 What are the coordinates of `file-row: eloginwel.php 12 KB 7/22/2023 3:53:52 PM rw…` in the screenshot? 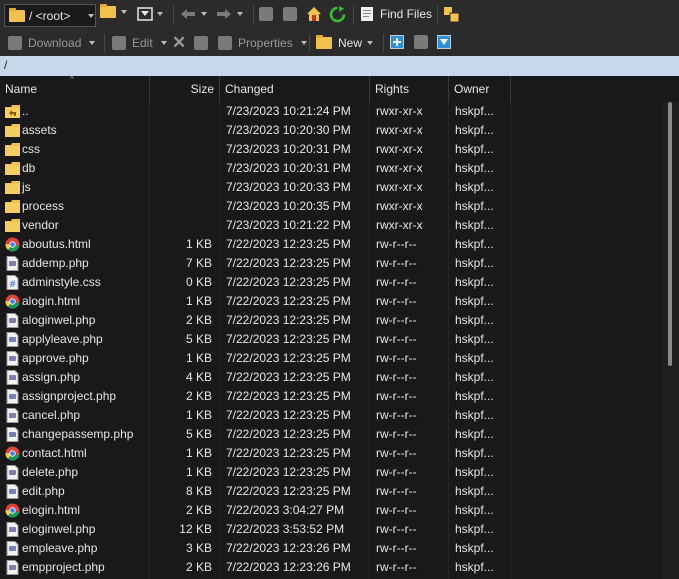 It's located at (330, 529).